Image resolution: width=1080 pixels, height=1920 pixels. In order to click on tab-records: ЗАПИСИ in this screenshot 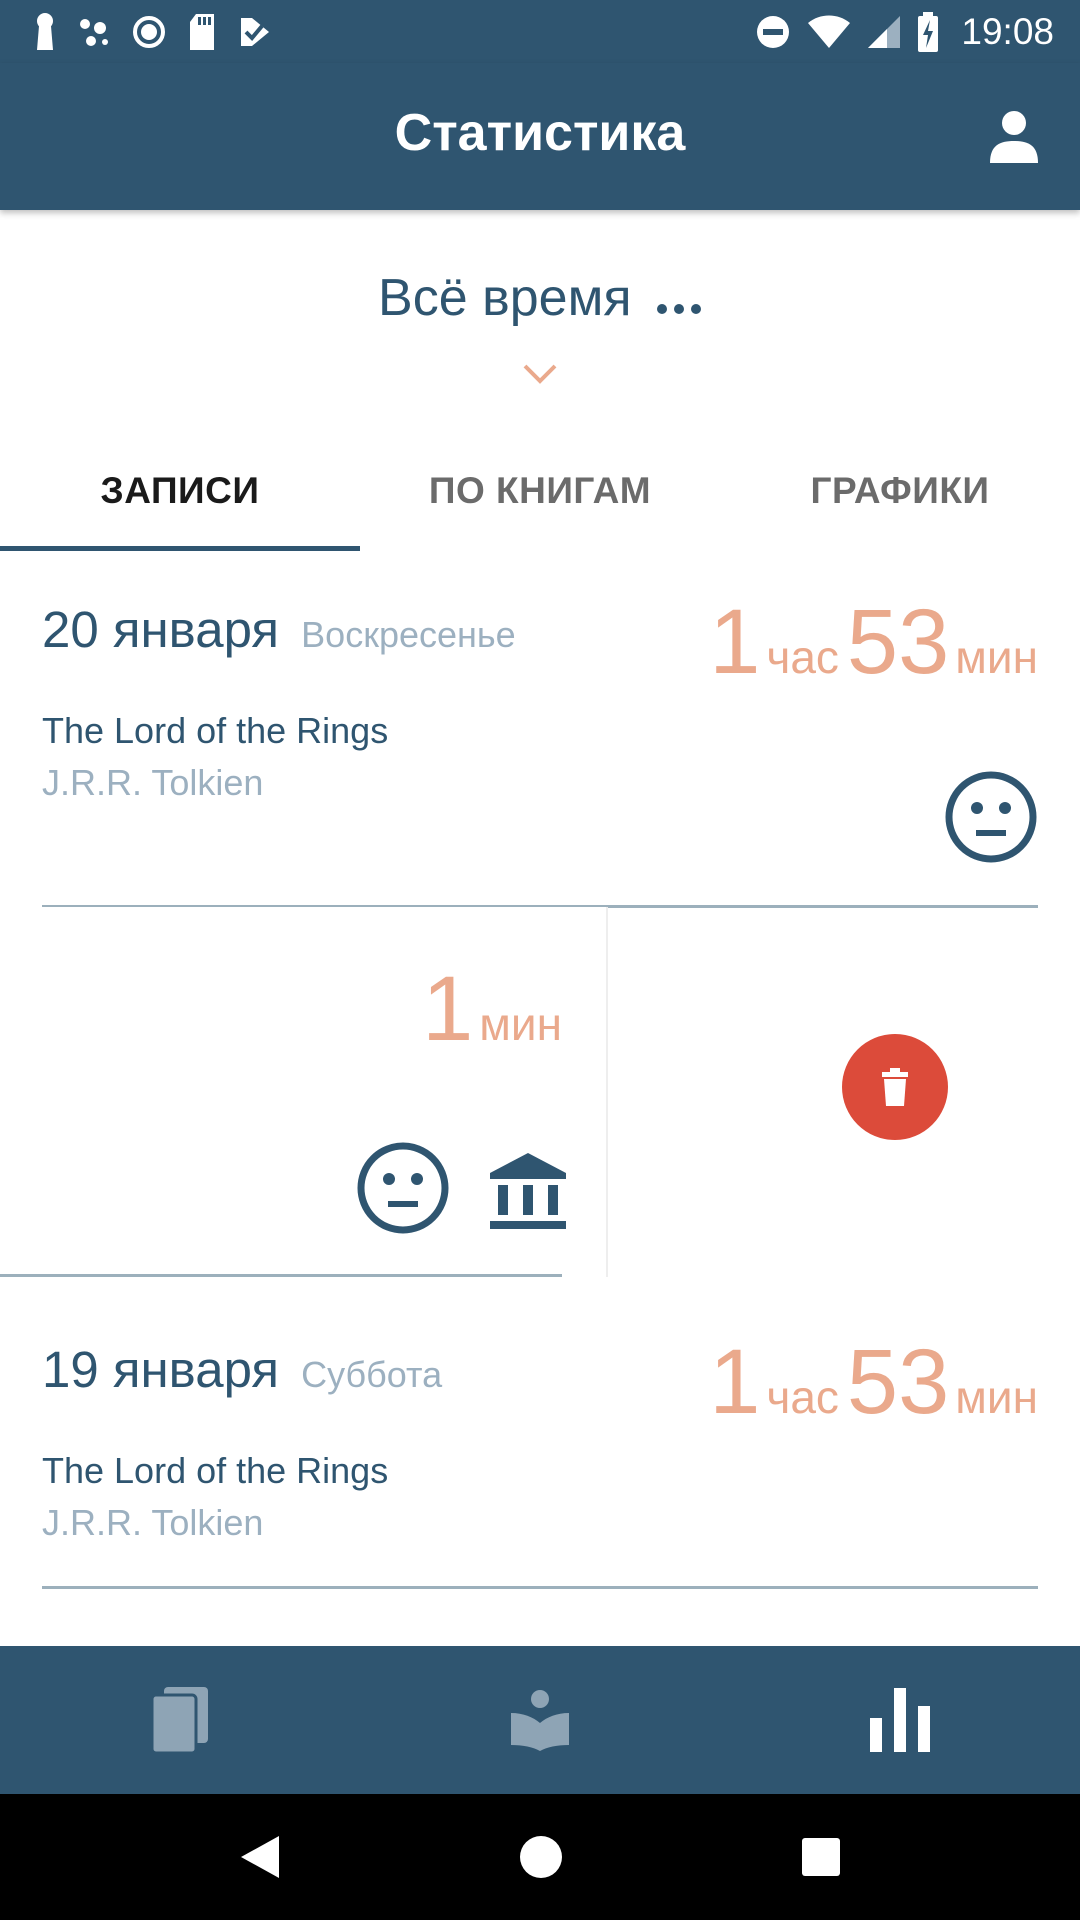, I will do `click(180, 496)`.